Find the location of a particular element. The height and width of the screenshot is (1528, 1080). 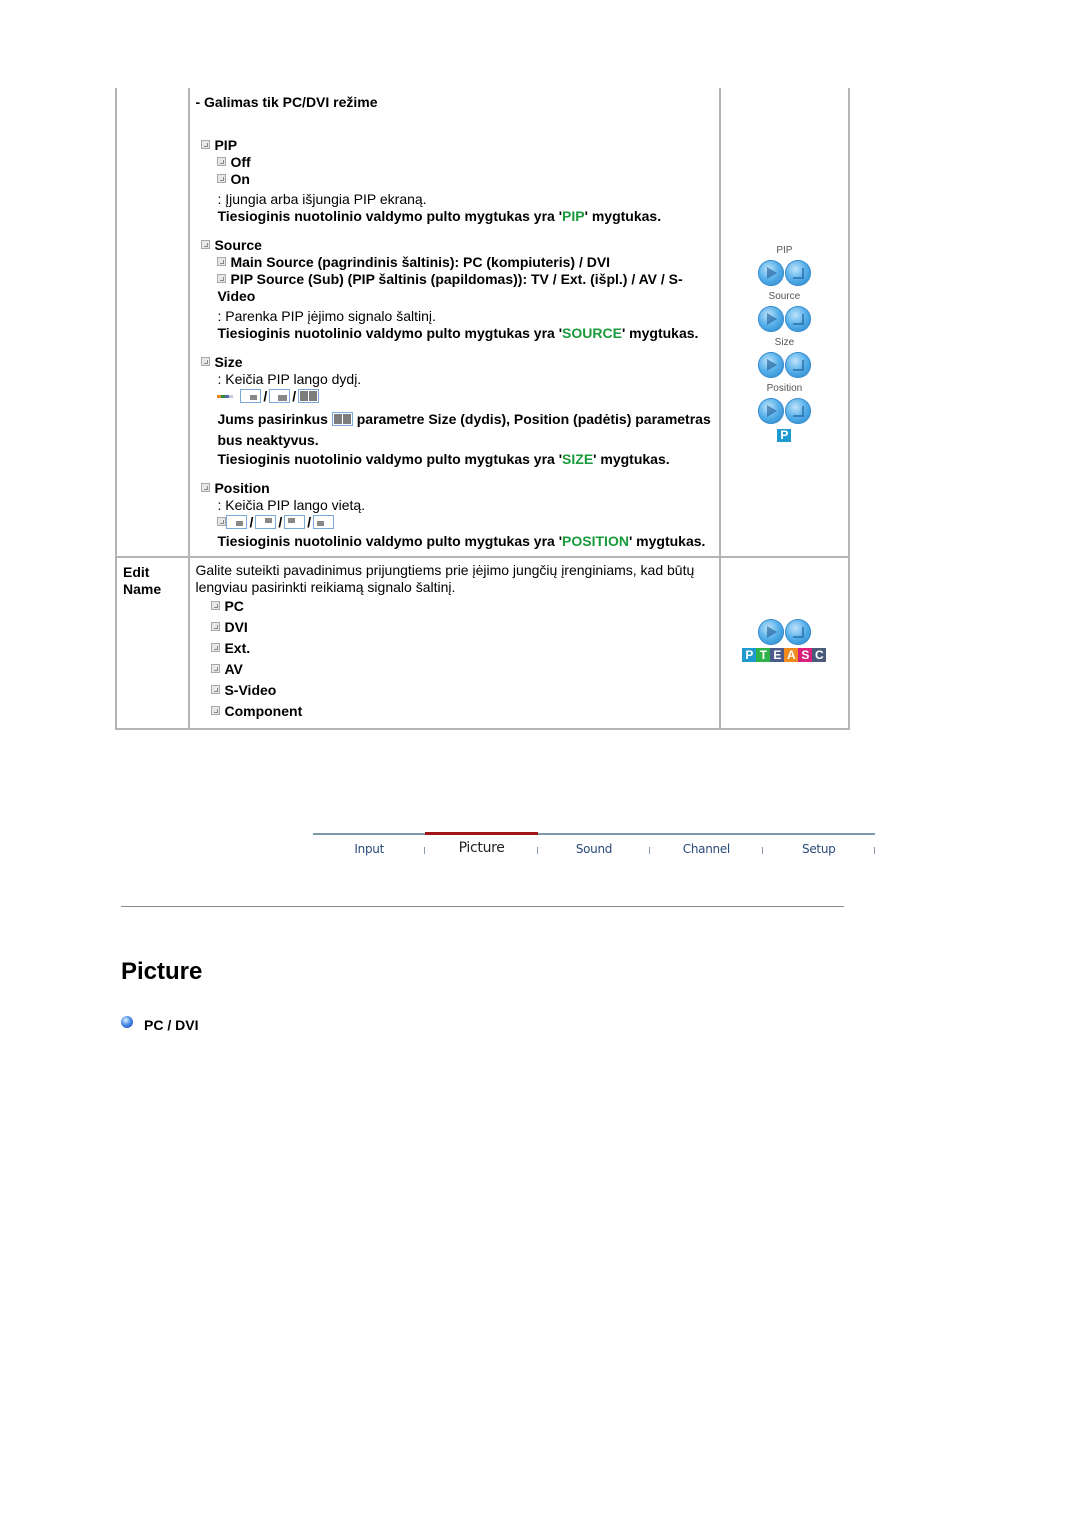

divider is located at coordinates (482, 906).